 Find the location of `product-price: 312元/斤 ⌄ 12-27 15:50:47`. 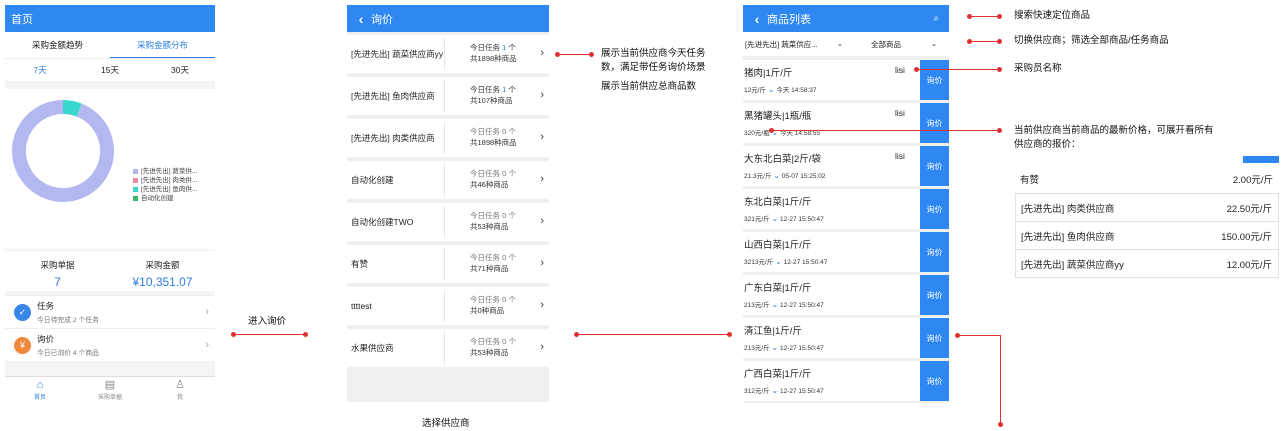

product-price: 312元/斤 ⌄ 12-27 15:50:47 is located at coordinates (784, 390).